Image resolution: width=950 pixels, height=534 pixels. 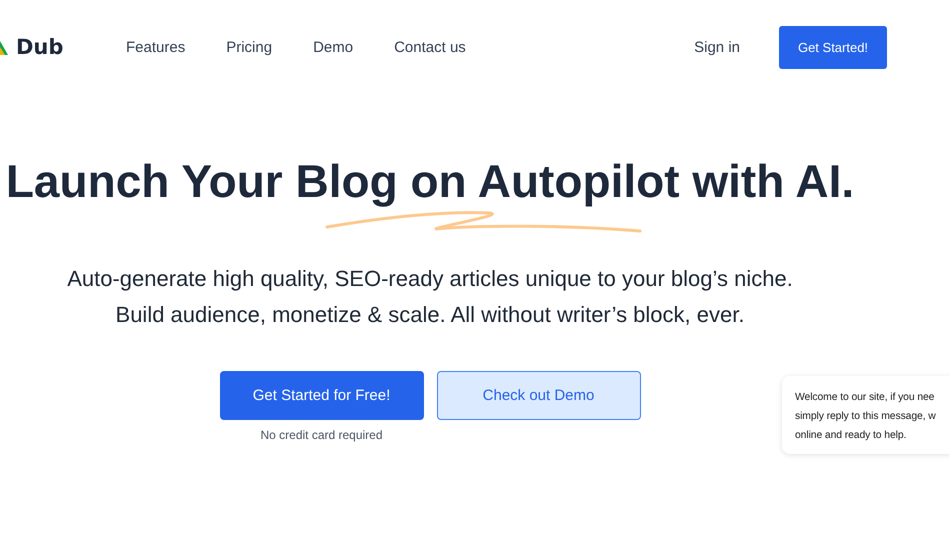 What do you see at coordinates (717, 47) in the screenshot?
I see `sign-in-link: Sign in` at bounding box center [717, 47].